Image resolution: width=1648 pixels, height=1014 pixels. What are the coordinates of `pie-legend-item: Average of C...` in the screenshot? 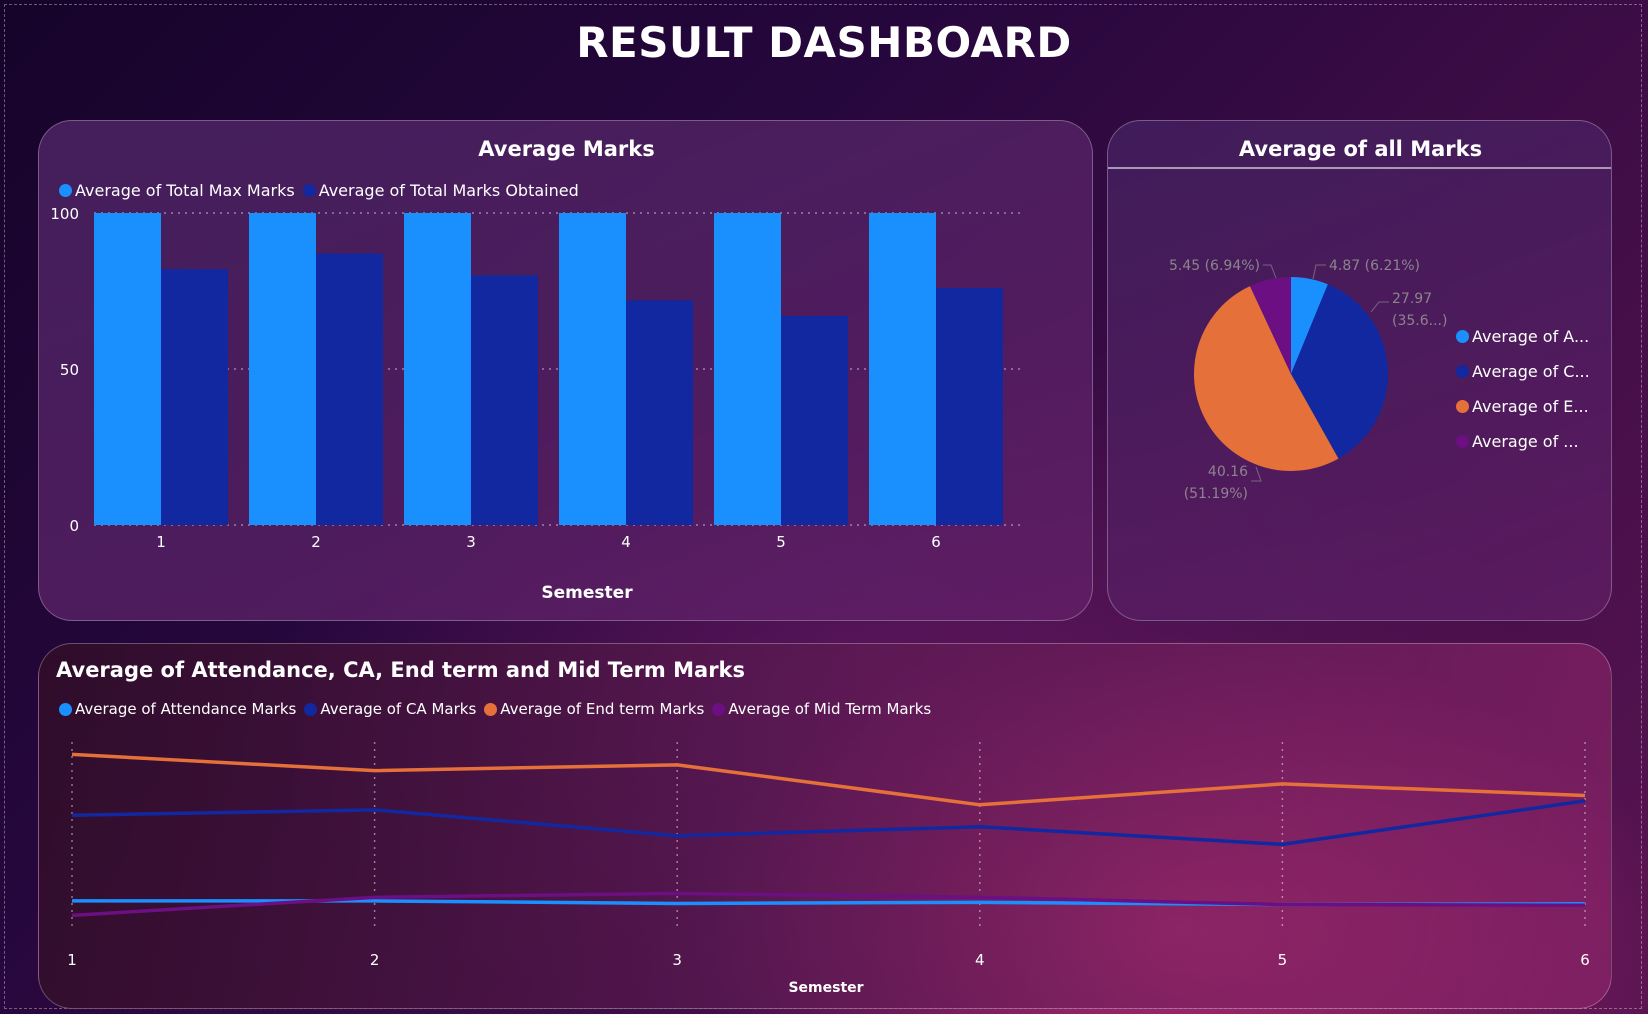 It's located at (1523, 371).